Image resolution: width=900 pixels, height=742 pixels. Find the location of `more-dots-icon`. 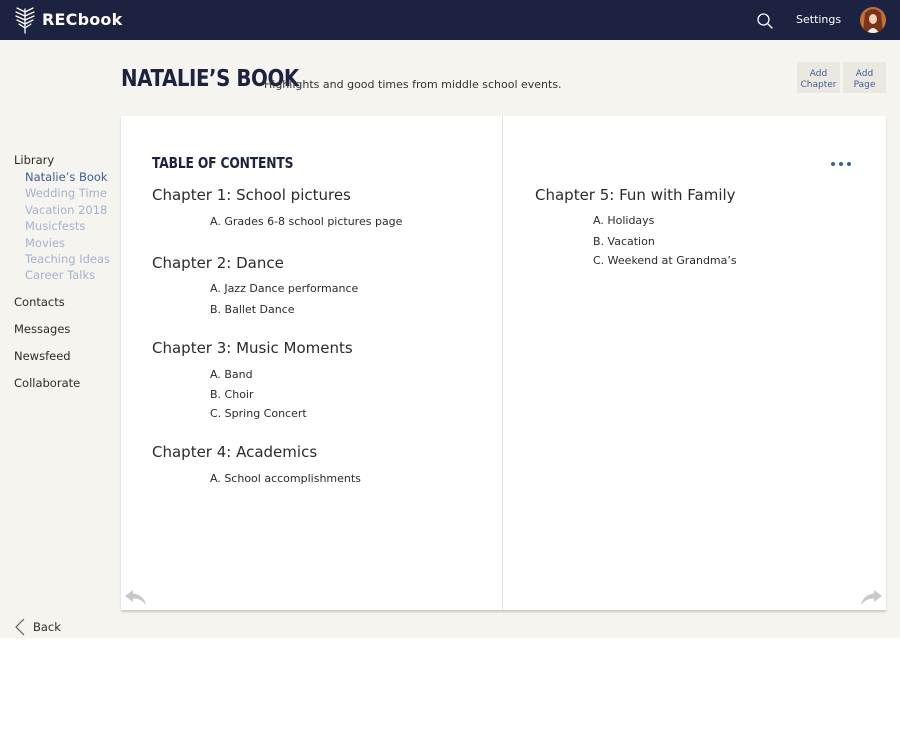

more-dots-icon is located at coordinates (841, 164).